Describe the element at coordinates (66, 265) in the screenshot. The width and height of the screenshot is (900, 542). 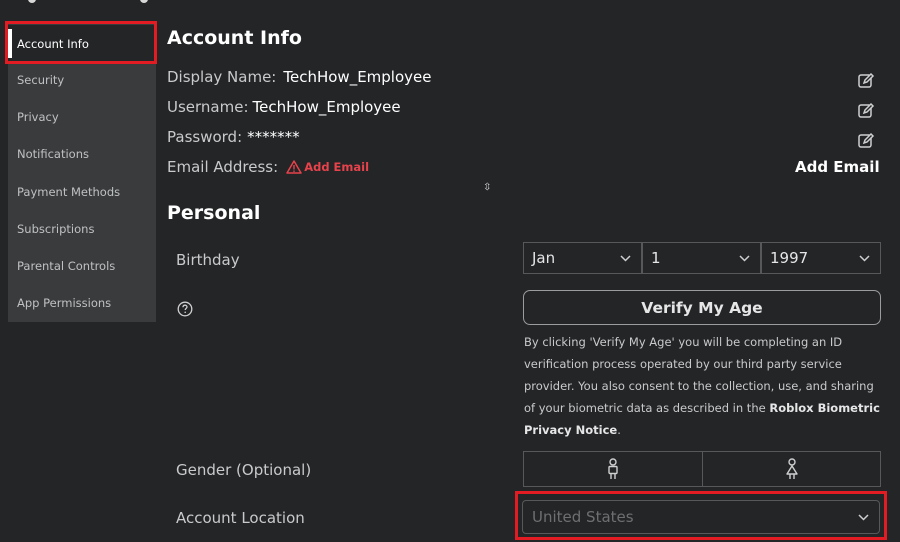
I see `sidebar-item-label: Parental Controls` at that location.